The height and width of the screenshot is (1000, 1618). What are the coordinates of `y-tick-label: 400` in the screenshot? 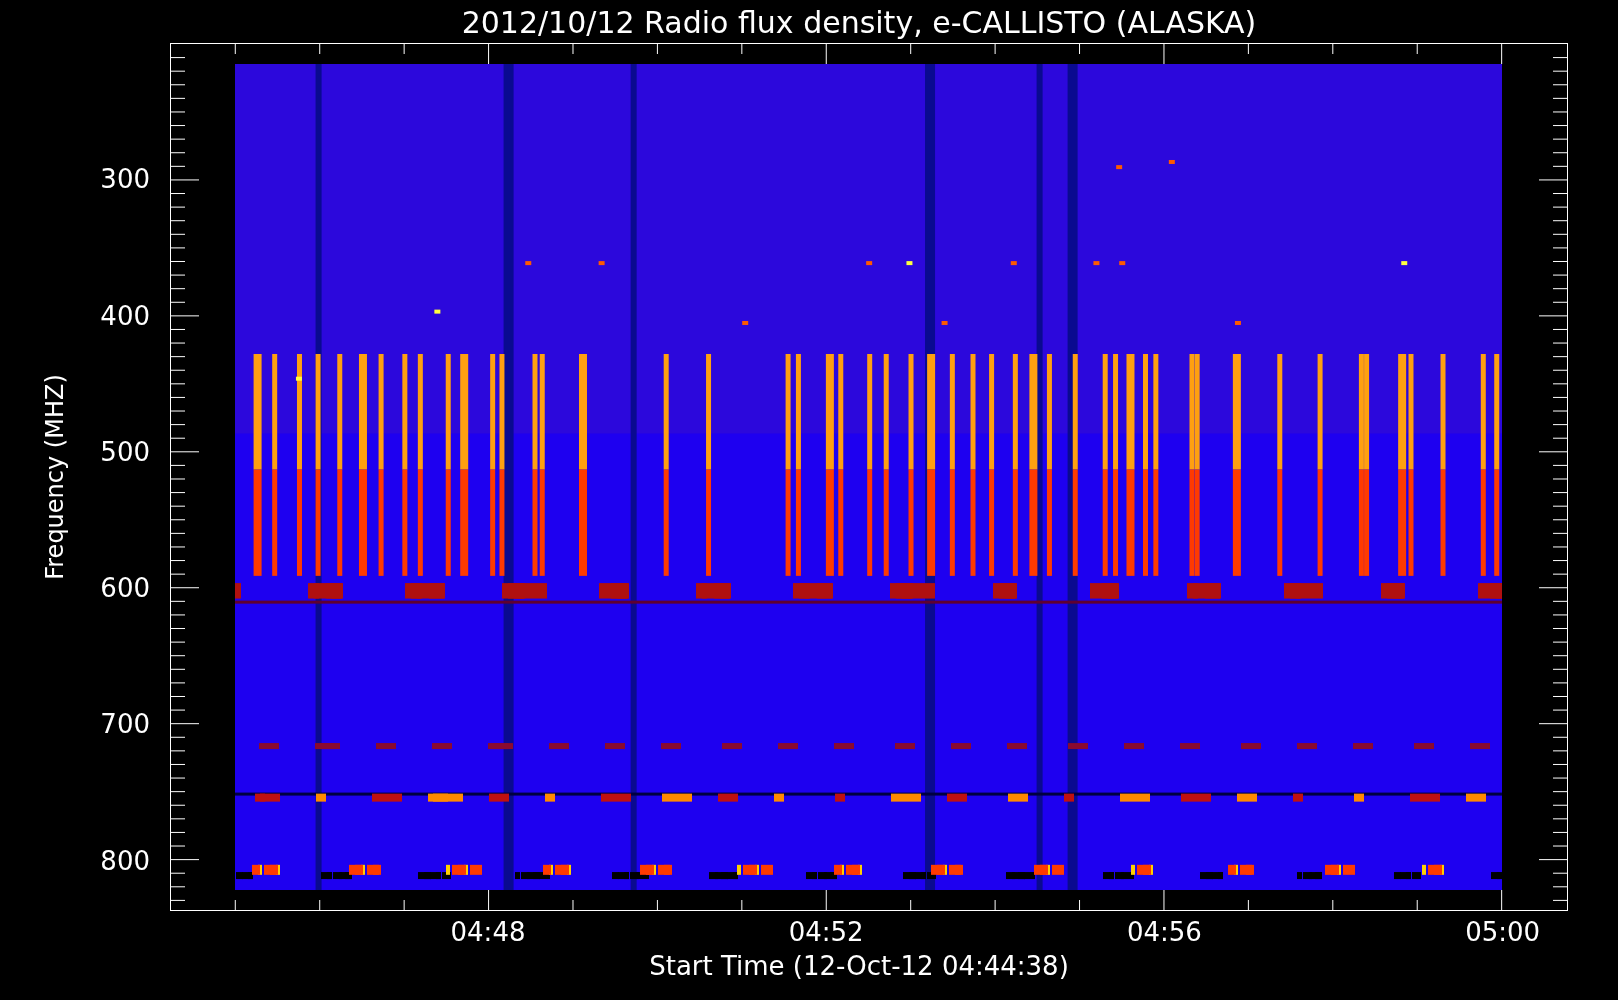 It's located at (125, 315).